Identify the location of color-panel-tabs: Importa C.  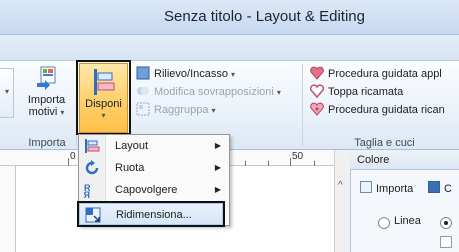
(404, 189).